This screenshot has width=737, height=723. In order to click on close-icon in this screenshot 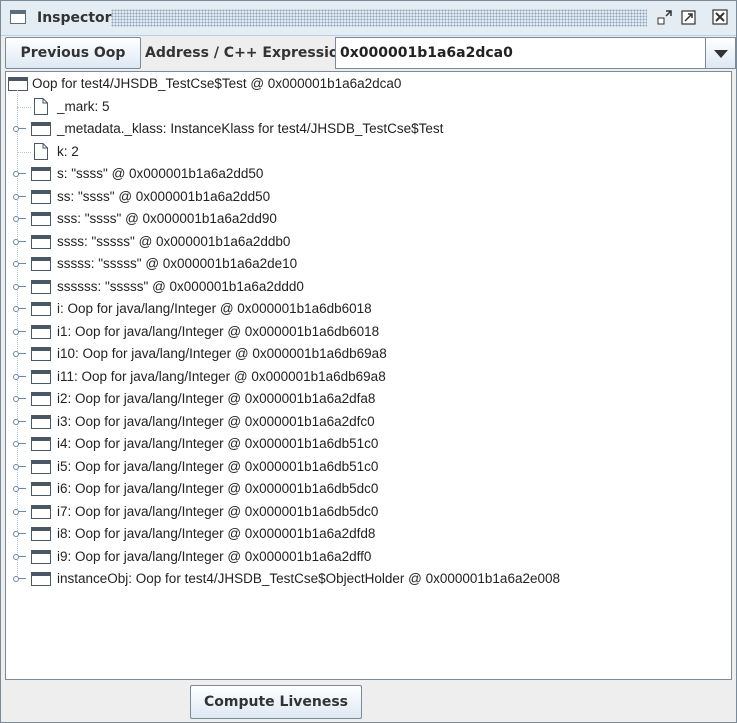, I will do `click(720, 17)`.